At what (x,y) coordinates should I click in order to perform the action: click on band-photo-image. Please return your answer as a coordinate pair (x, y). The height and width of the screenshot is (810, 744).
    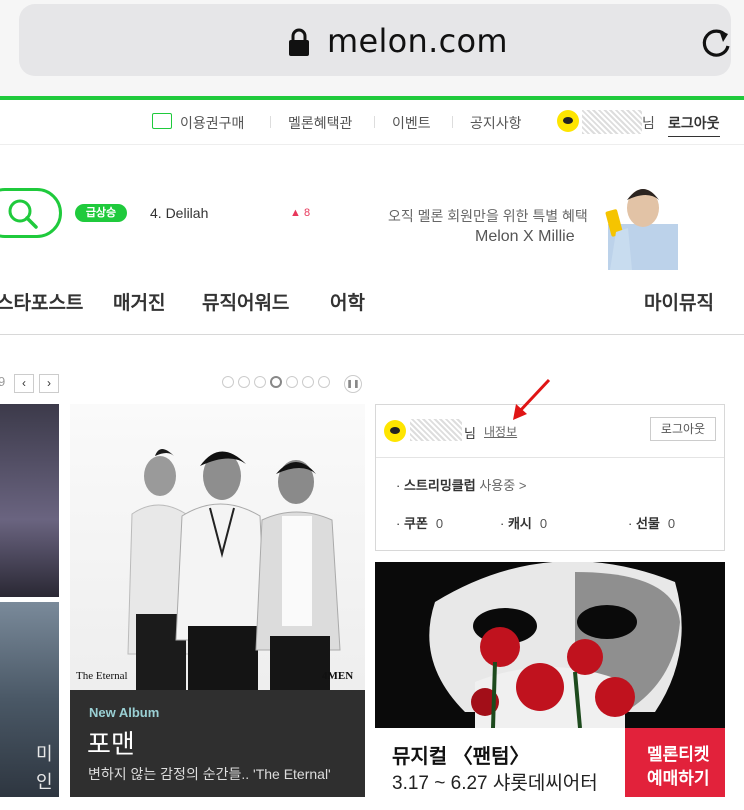
    Looking at the image, I should click on (234, 569).